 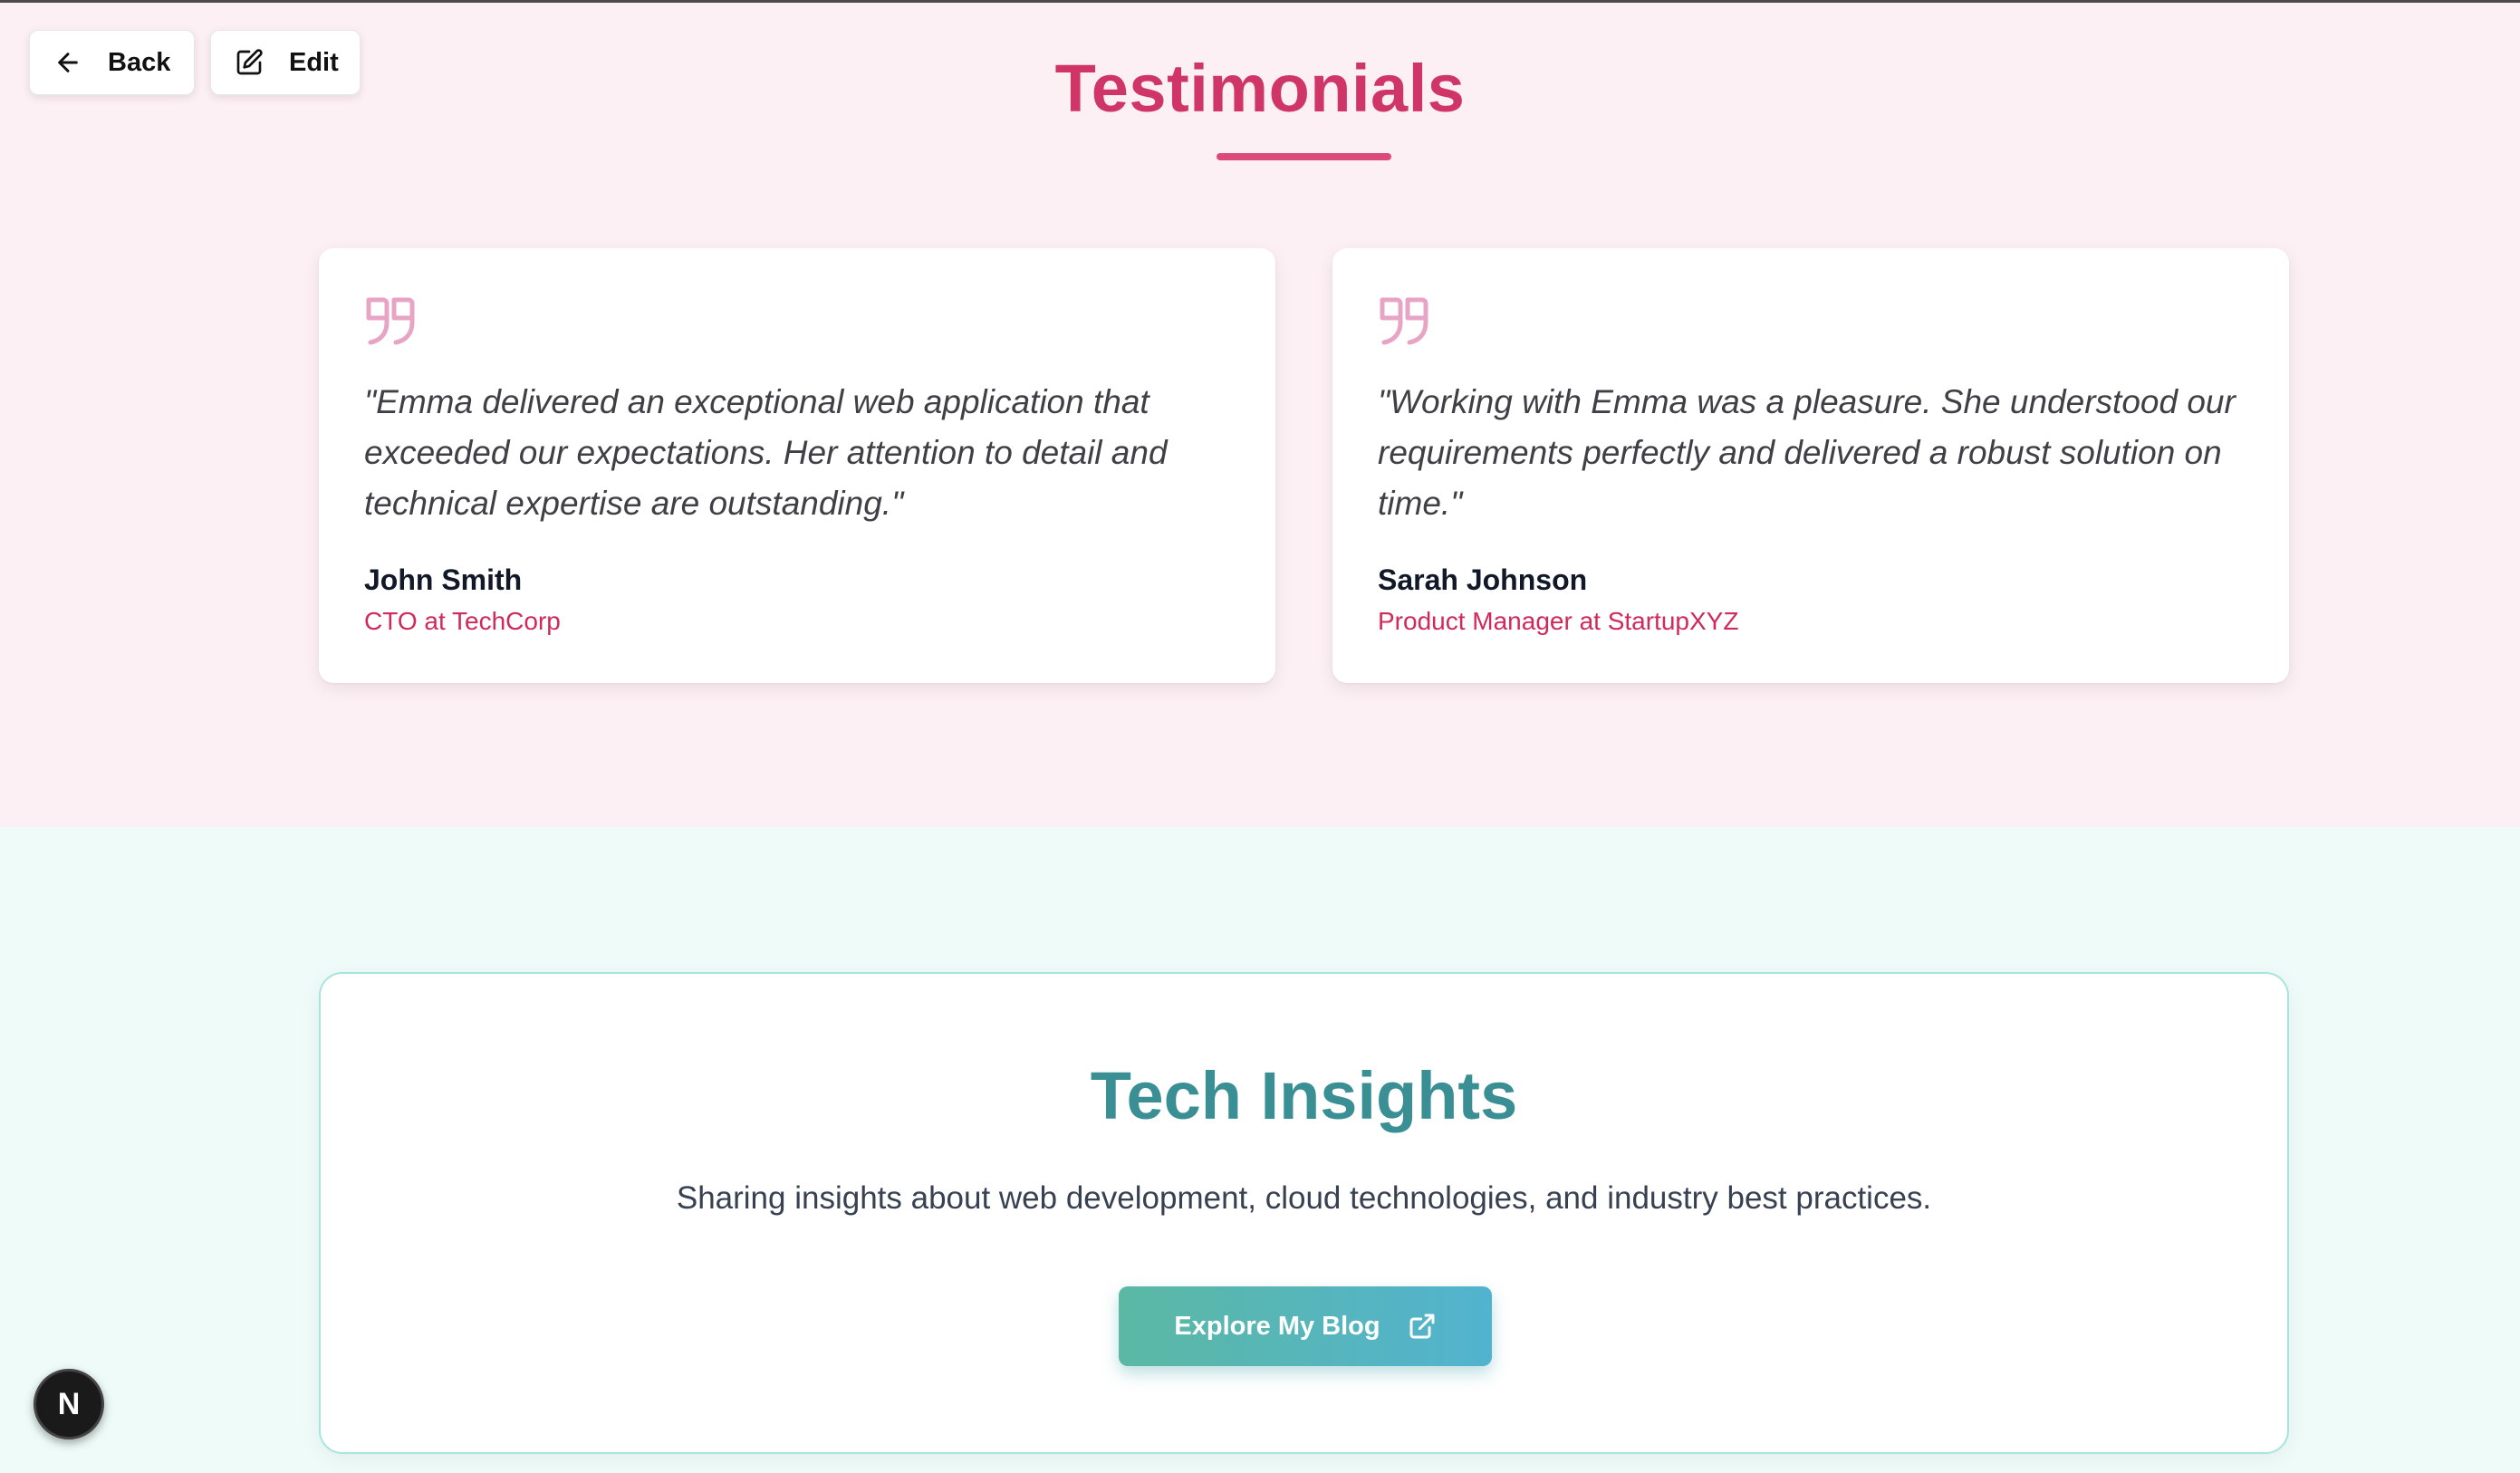 What do you see at coordinates (444, 580) in the screenshot?
I see `testimonial-author-name: John Smith` at bounding box center [444, 580].